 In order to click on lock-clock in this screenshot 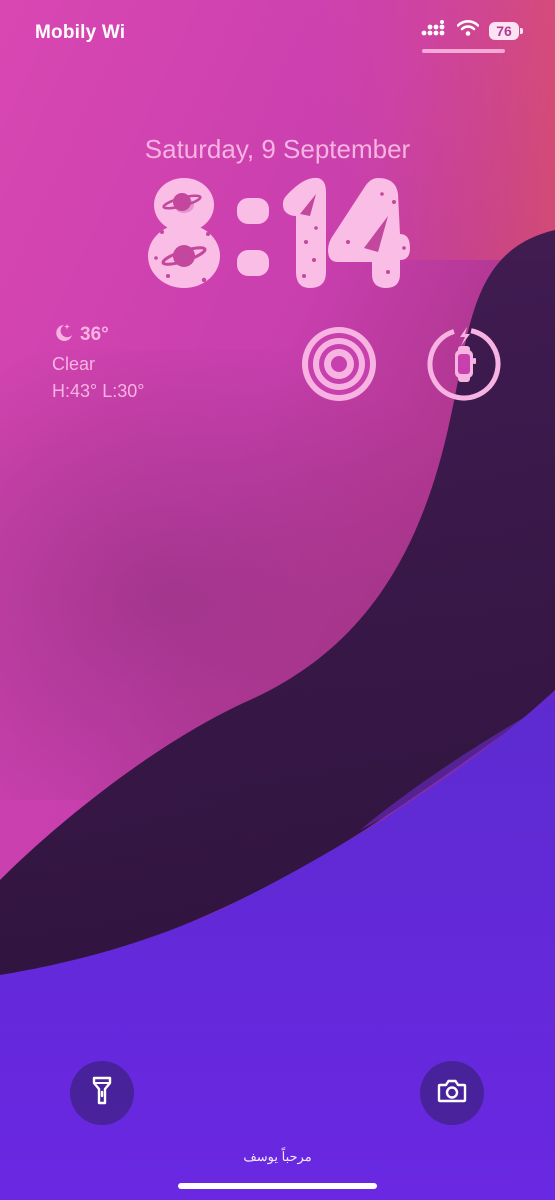, I will do `click(278, 231)`.